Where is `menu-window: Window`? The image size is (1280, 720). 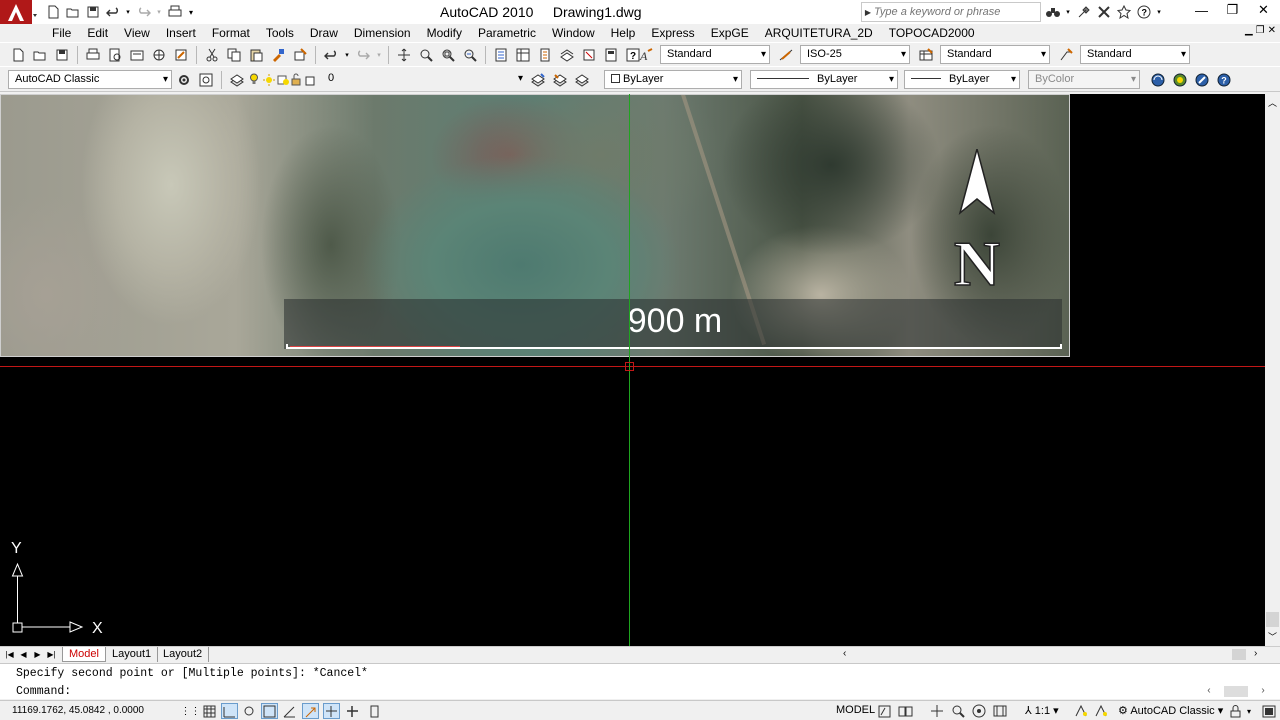
menu-window: Window is located at coordinates (573, 33).